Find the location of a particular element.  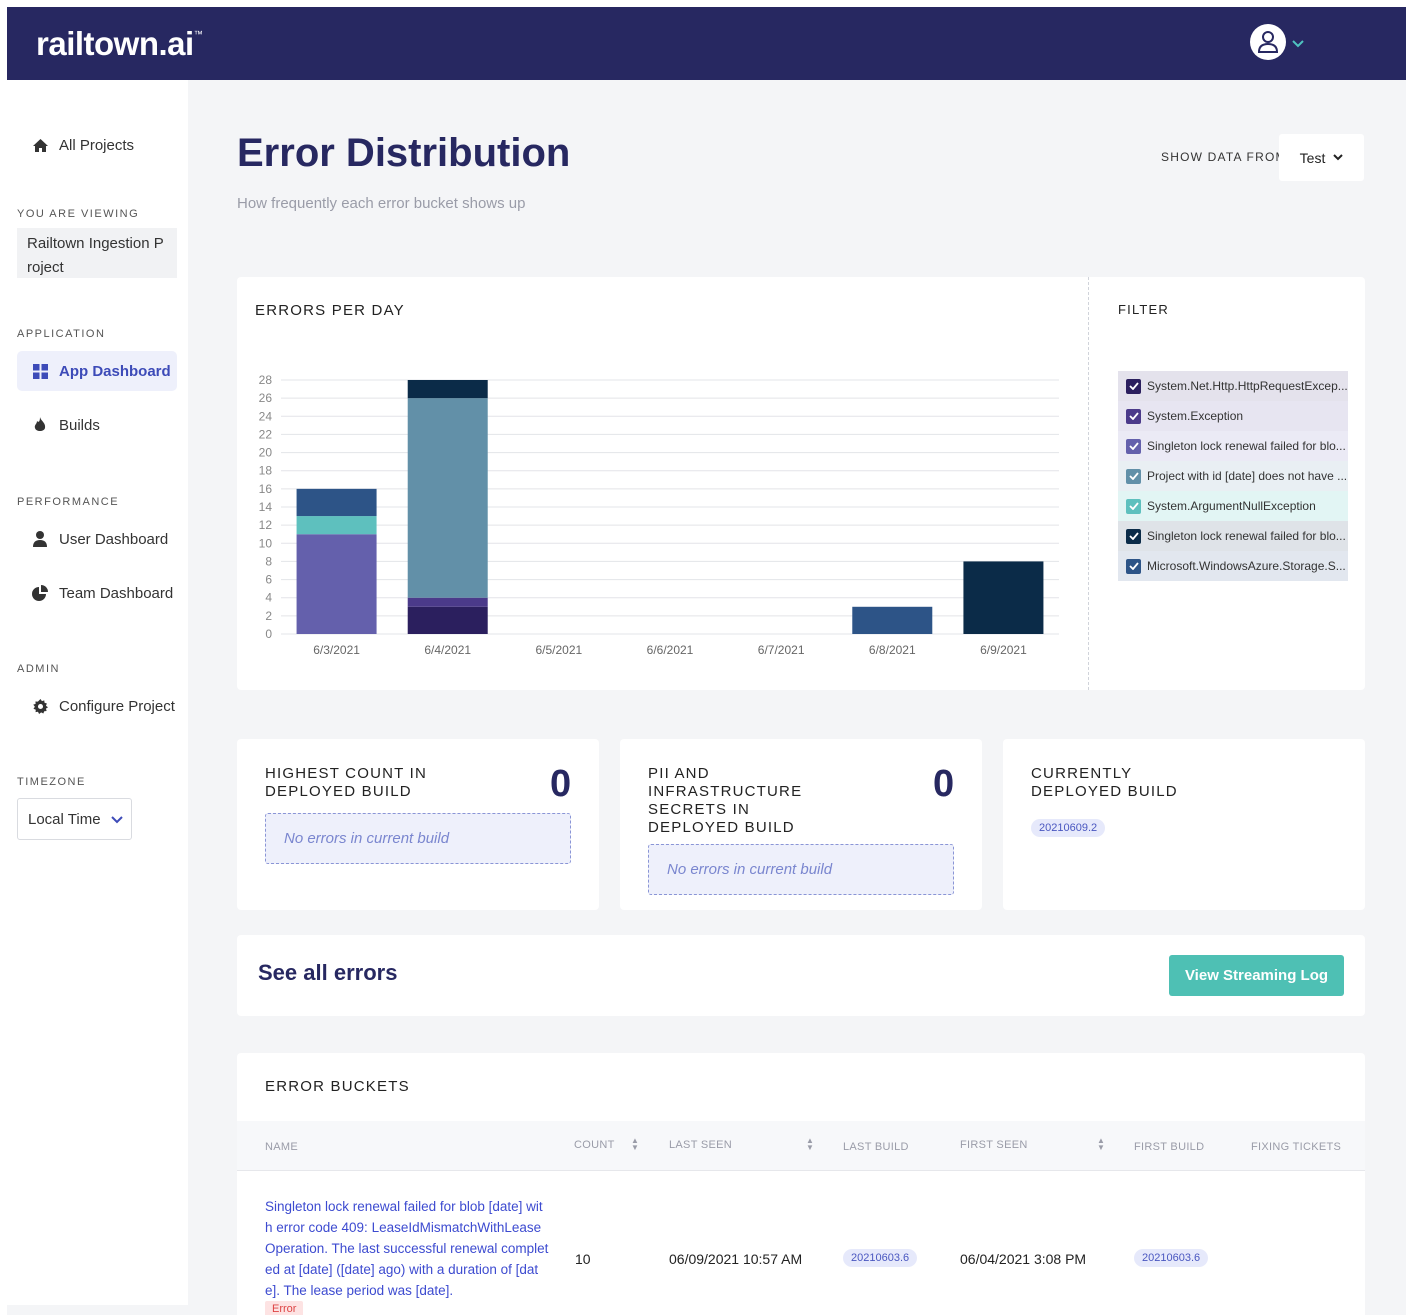

sidebar-item-label: All Projects is located at coordinates (97, 145).